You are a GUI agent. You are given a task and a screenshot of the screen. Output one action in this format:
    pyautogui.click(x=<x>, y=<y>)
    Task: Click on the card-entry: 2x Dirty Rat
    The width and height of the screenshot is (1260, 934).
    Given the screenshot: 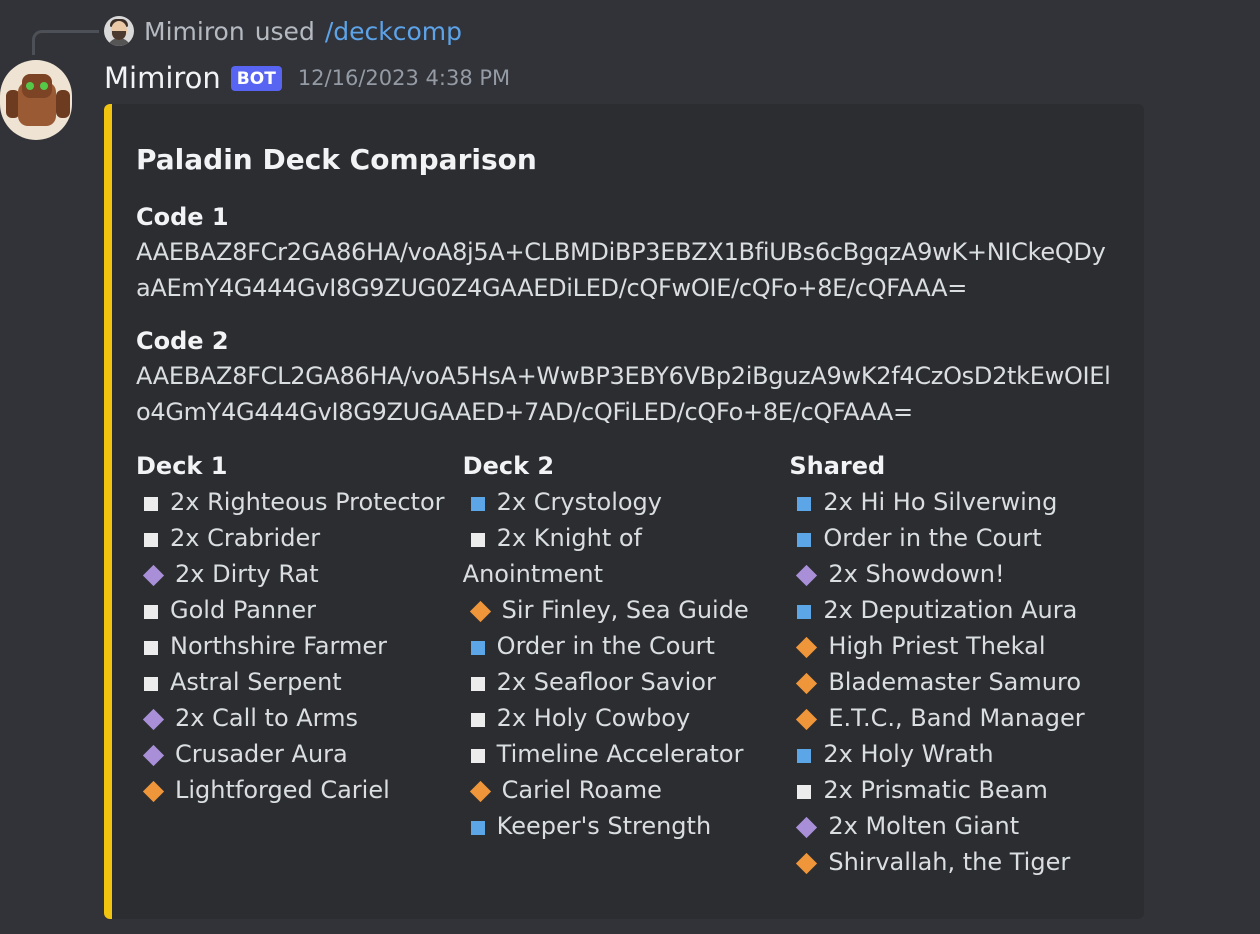 What is the action you would take?
    pyautogui.click(x=299, y=574)
    